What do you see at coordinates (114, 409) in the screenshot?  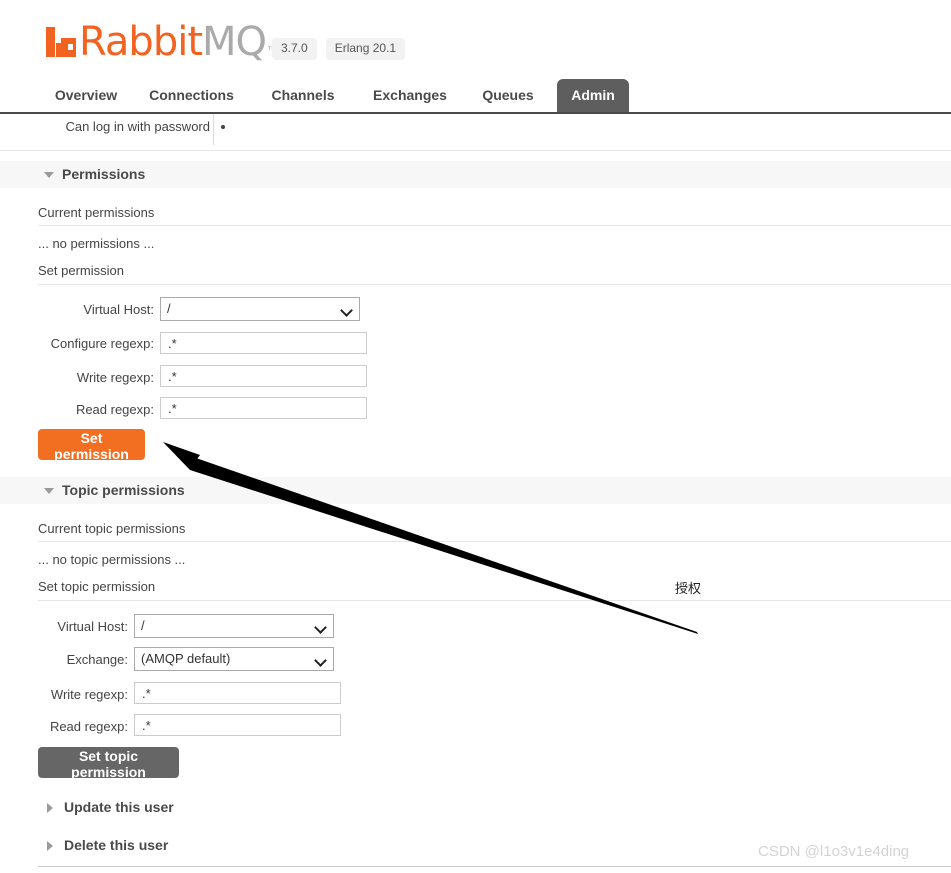 I see `permissions-read-label: Read regexp:` at bounding box center [114, 409].